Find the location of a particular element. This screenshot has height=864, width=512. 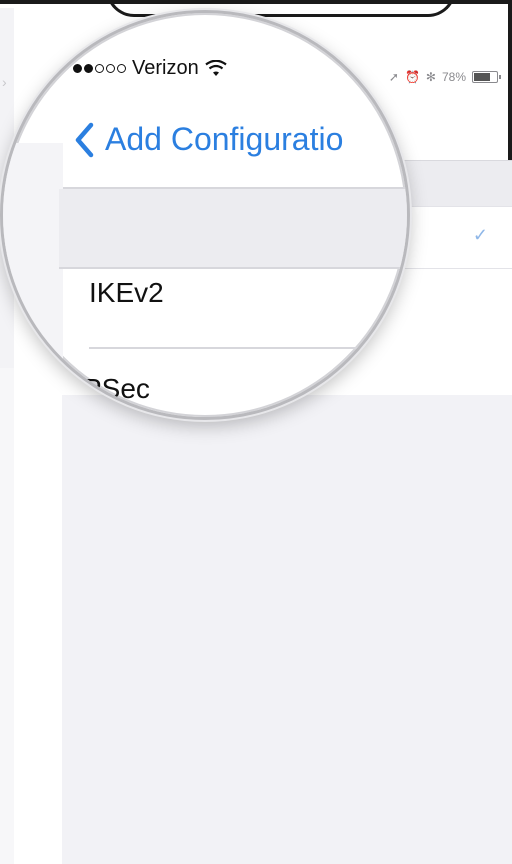

option-ipsec: PSec is located at coordinates (116, 389).